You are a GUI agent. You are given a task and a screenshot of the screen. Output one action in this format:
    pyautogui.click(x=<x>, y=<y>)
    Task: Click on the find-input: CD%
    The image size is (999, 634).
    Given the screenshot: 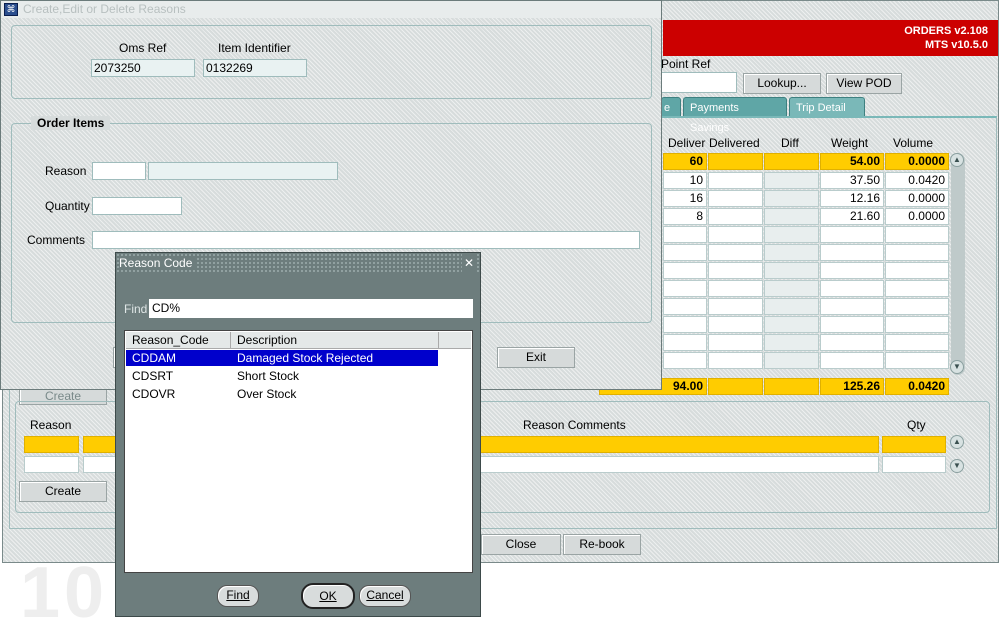 What is the action you would take?
    pyautogui.click(x=311, y=308)
    